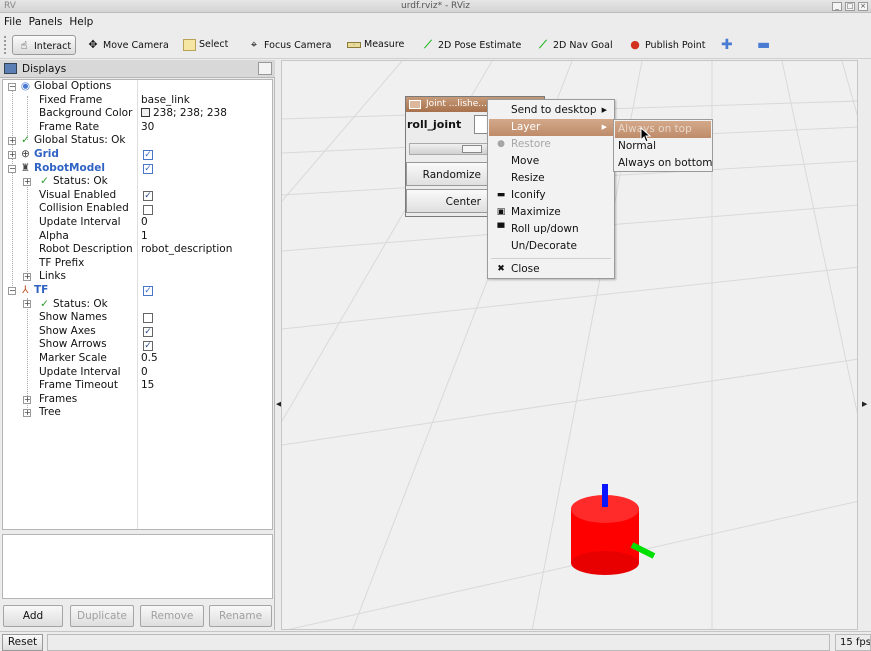 The image size is (871, 651). What do you see at coordinates (148, 318) in the screenshot?
I see `show-names-checkbox` at bounding box center [148, 318].